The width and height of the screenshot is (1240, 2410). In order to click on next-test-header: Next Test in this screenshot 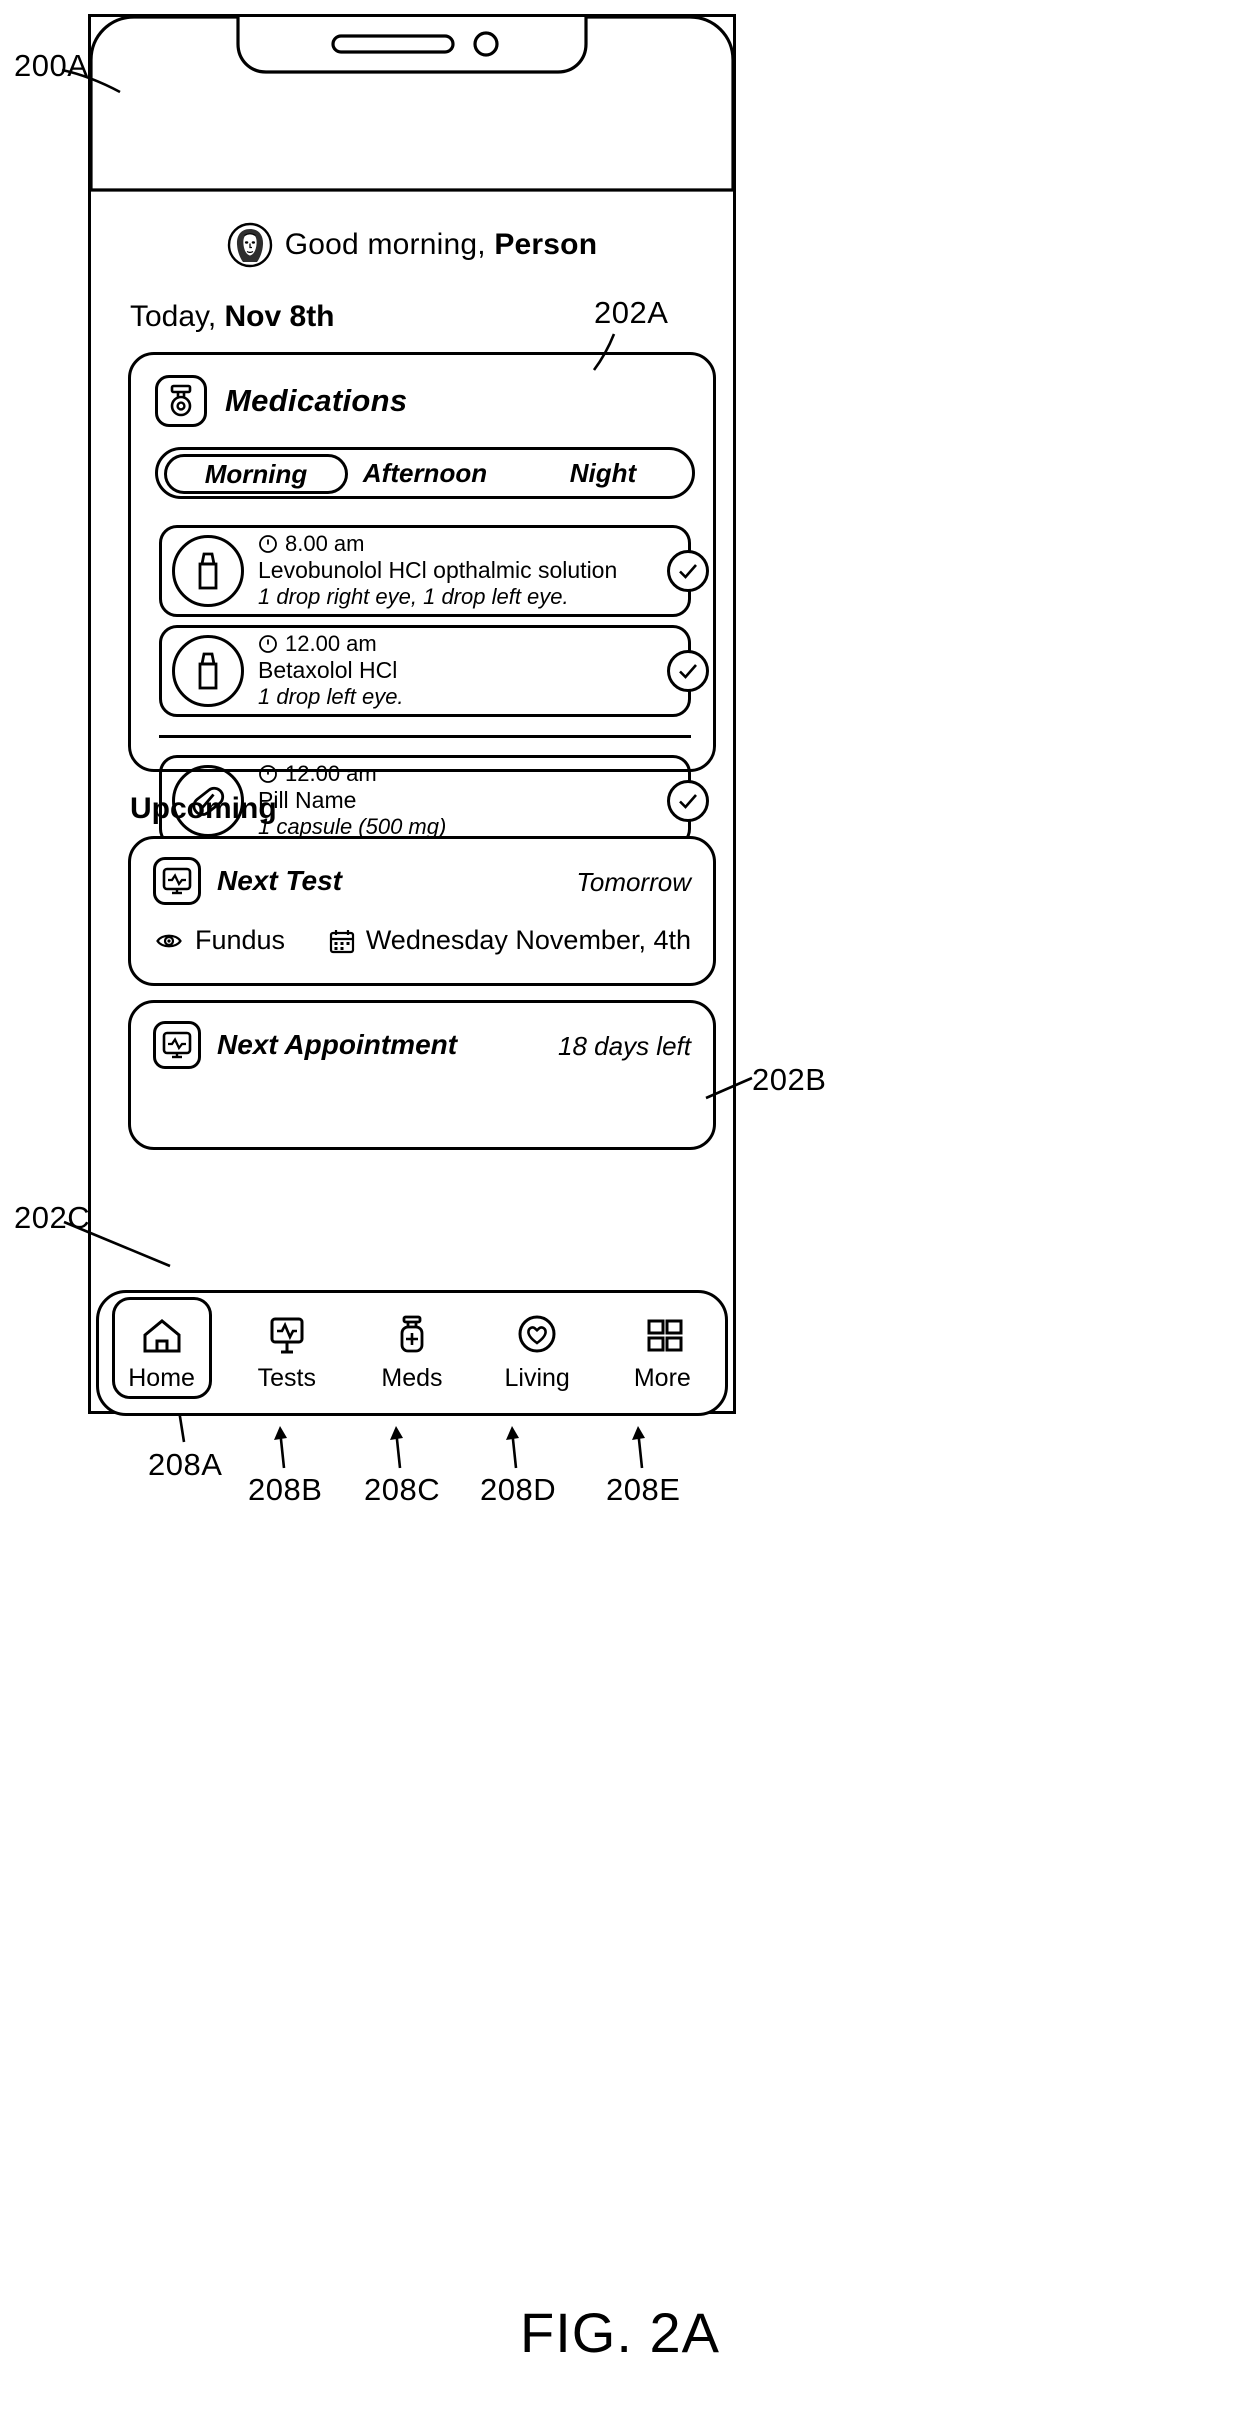, I will do `click(247, 881)`.